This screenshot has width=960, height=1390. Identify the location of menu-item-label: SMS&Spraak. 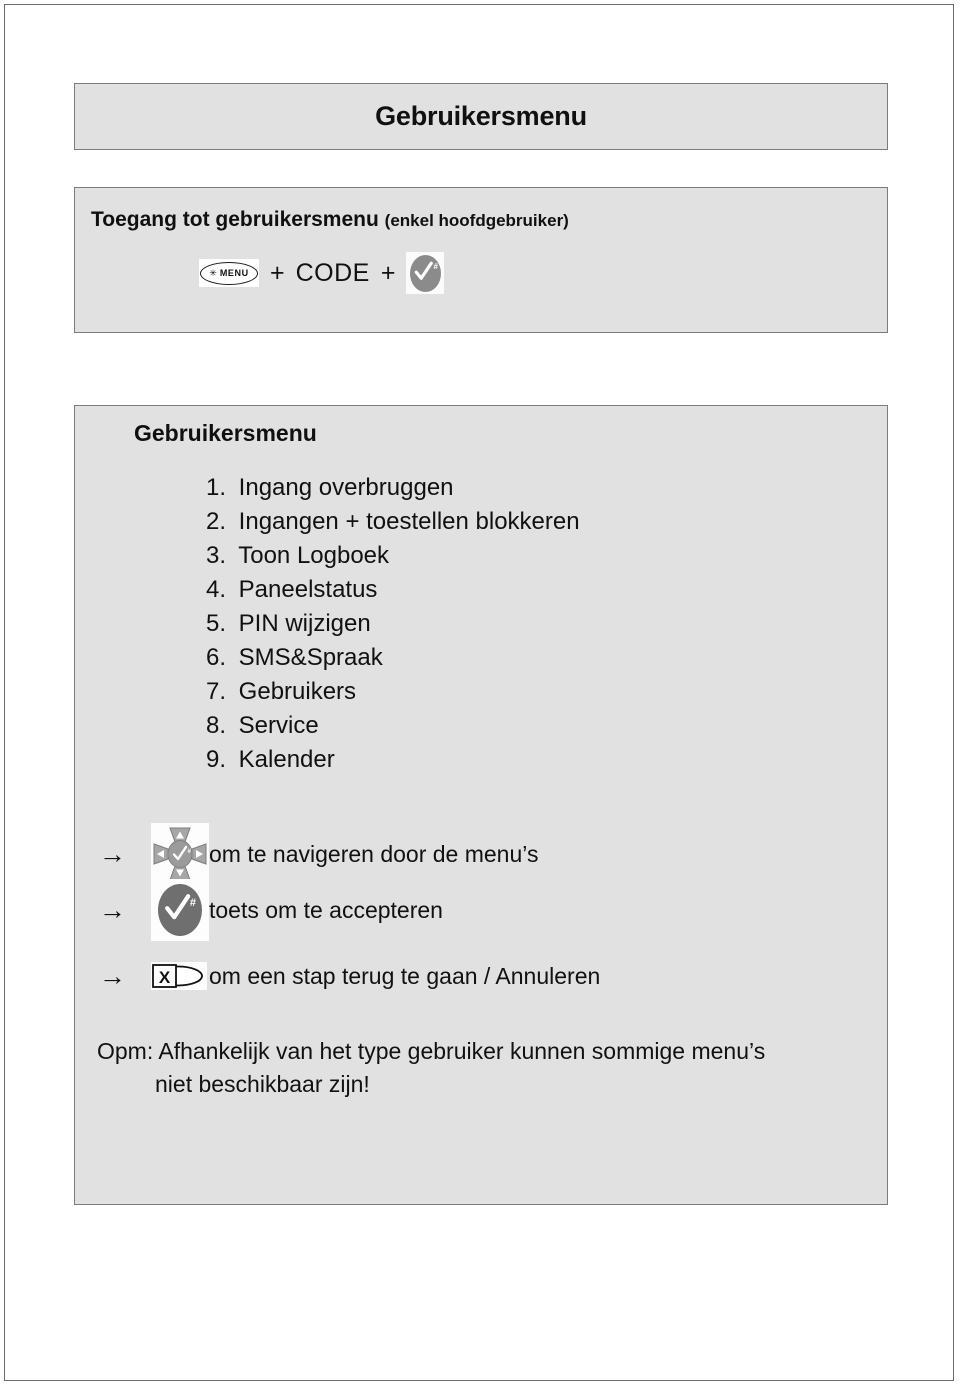
(310, 657).